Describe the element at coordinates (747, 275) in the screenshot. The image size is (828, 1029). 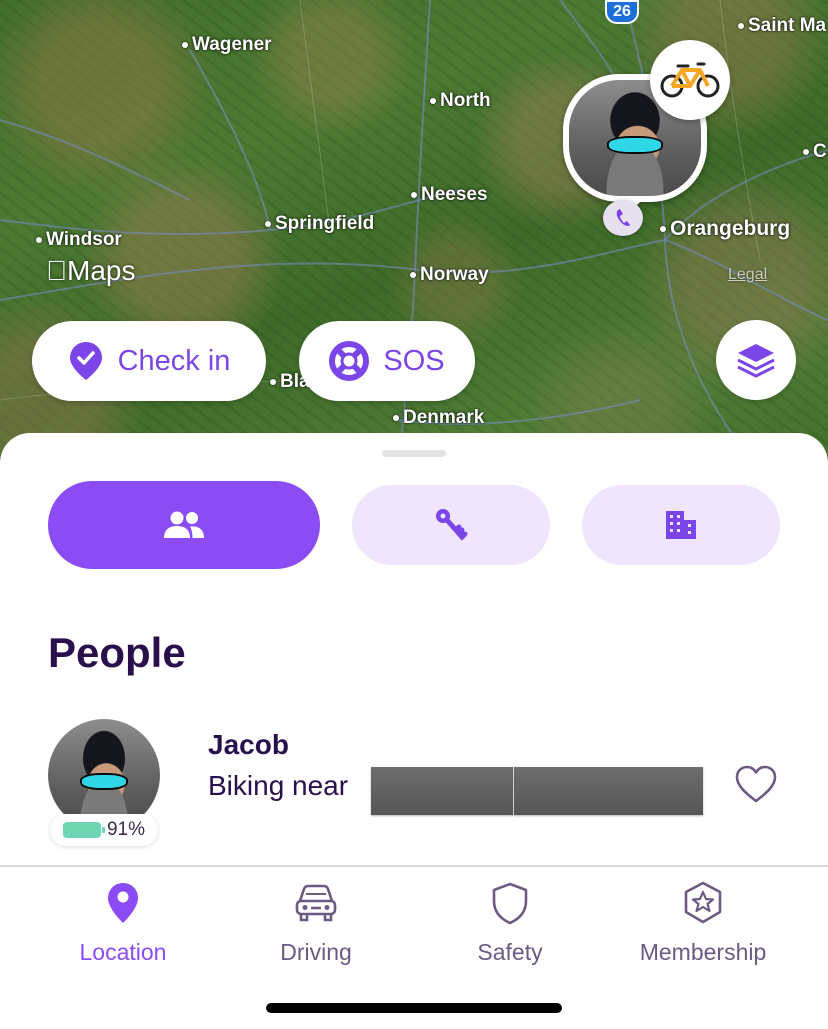
I see `legal-link: Legal` at that location.